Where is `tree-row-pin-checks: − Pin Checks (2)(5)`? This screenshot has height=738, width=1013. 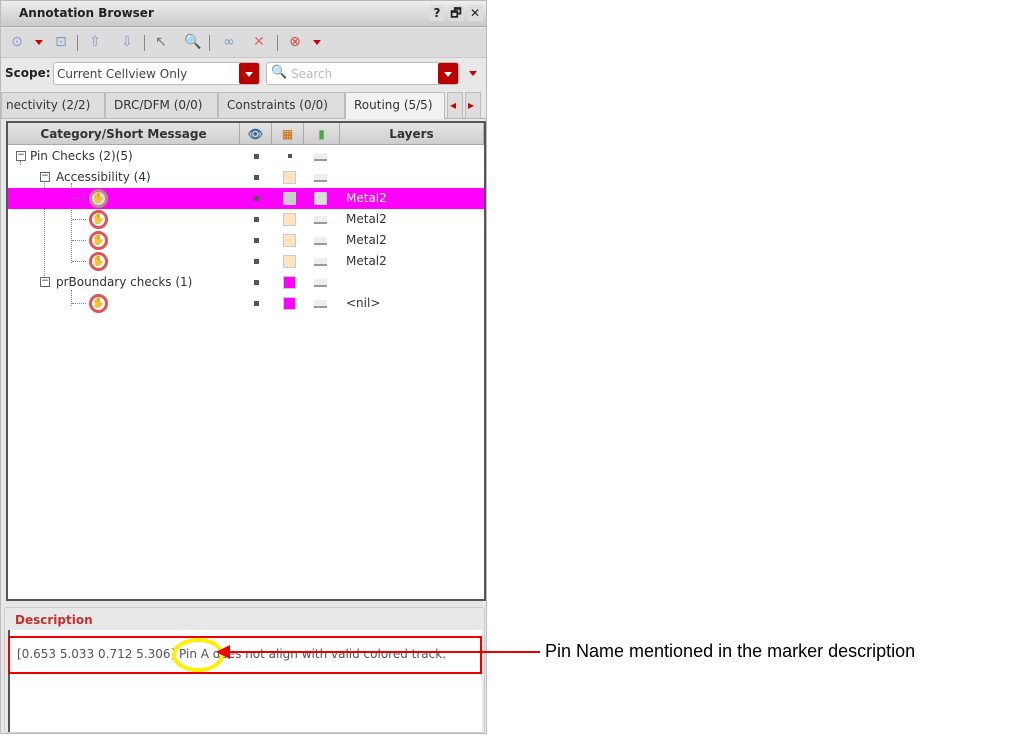
tree-row-pin-checks: − Pin Checks (2)(5) is located at coordinates (246, 156).